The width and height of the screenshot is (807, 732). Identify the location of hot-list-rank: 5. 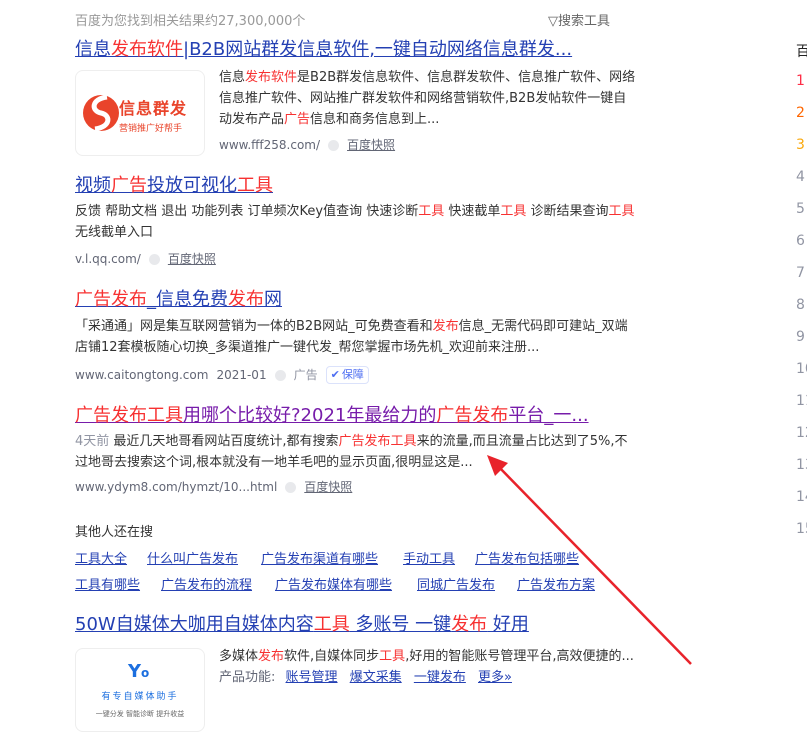
(800, 209).